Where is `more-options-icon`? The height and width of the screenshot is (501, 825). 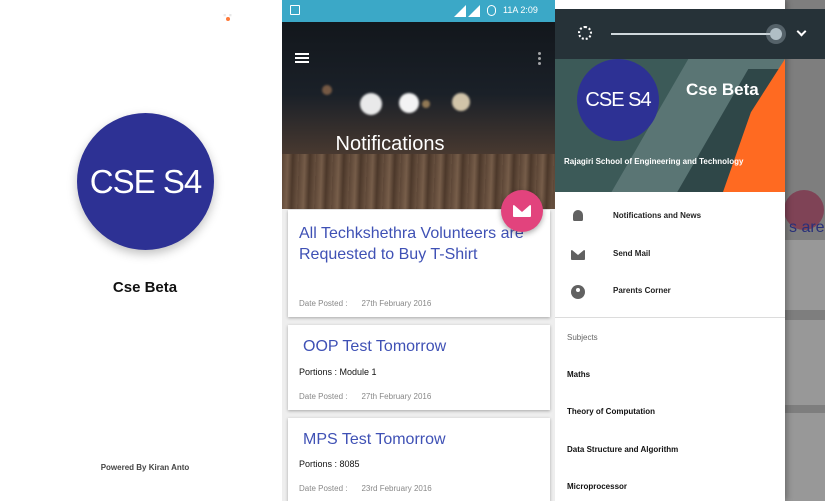 more-options-icon is located at coordinates (539, 53).